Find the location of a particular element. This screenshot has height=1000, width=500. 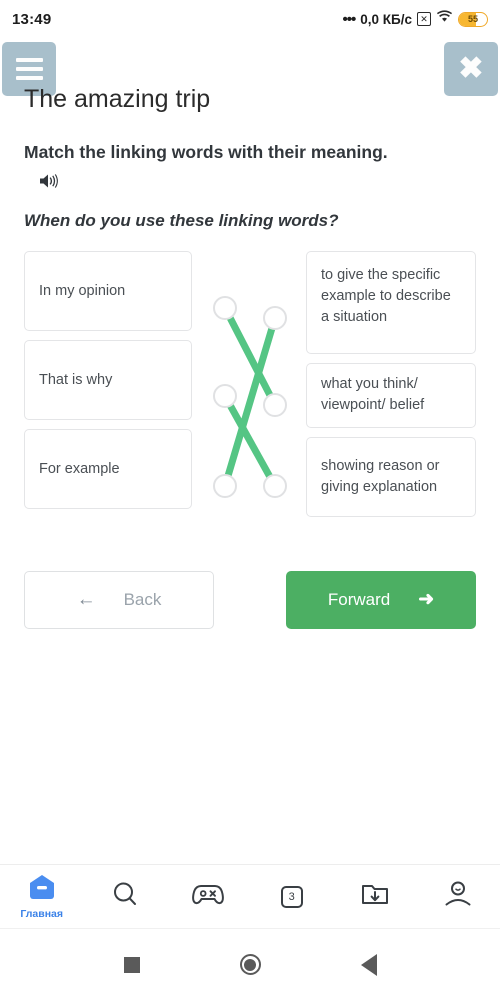

hamburger-menu-icon is located at coordinates (29, 69).